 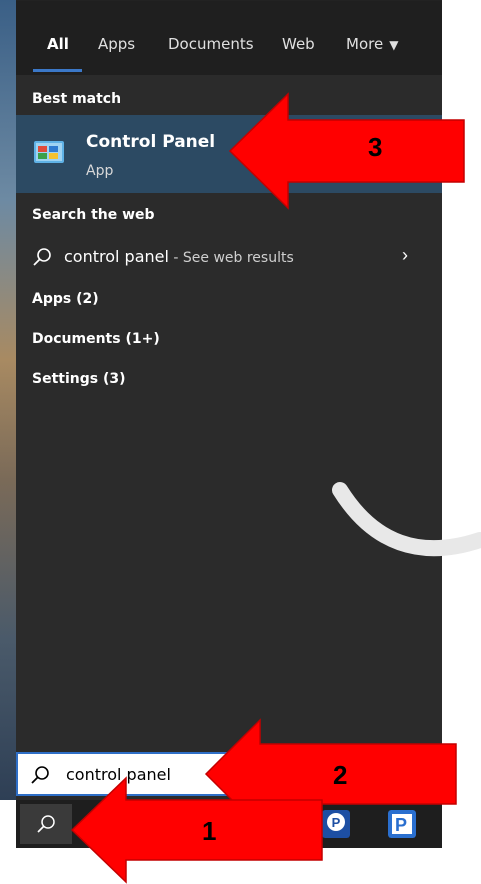 I want to click on watermark-arc, so click(x=406, y=519).